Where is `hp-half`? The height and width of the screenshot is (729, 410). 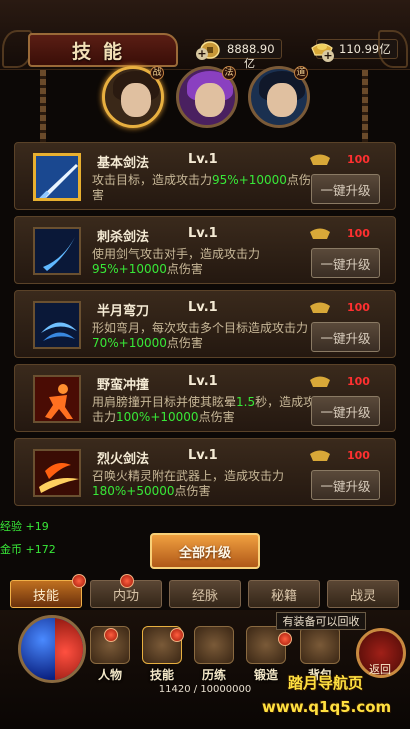
hp-half is located at coordinates (69, 649).